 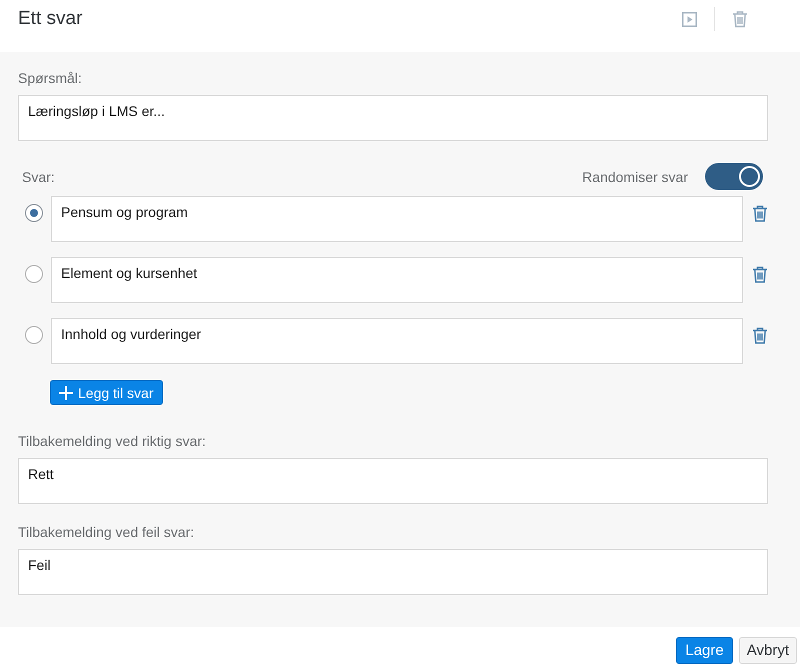 I want to click on question-label: Spørsmål:, so click(x=50, y=78).